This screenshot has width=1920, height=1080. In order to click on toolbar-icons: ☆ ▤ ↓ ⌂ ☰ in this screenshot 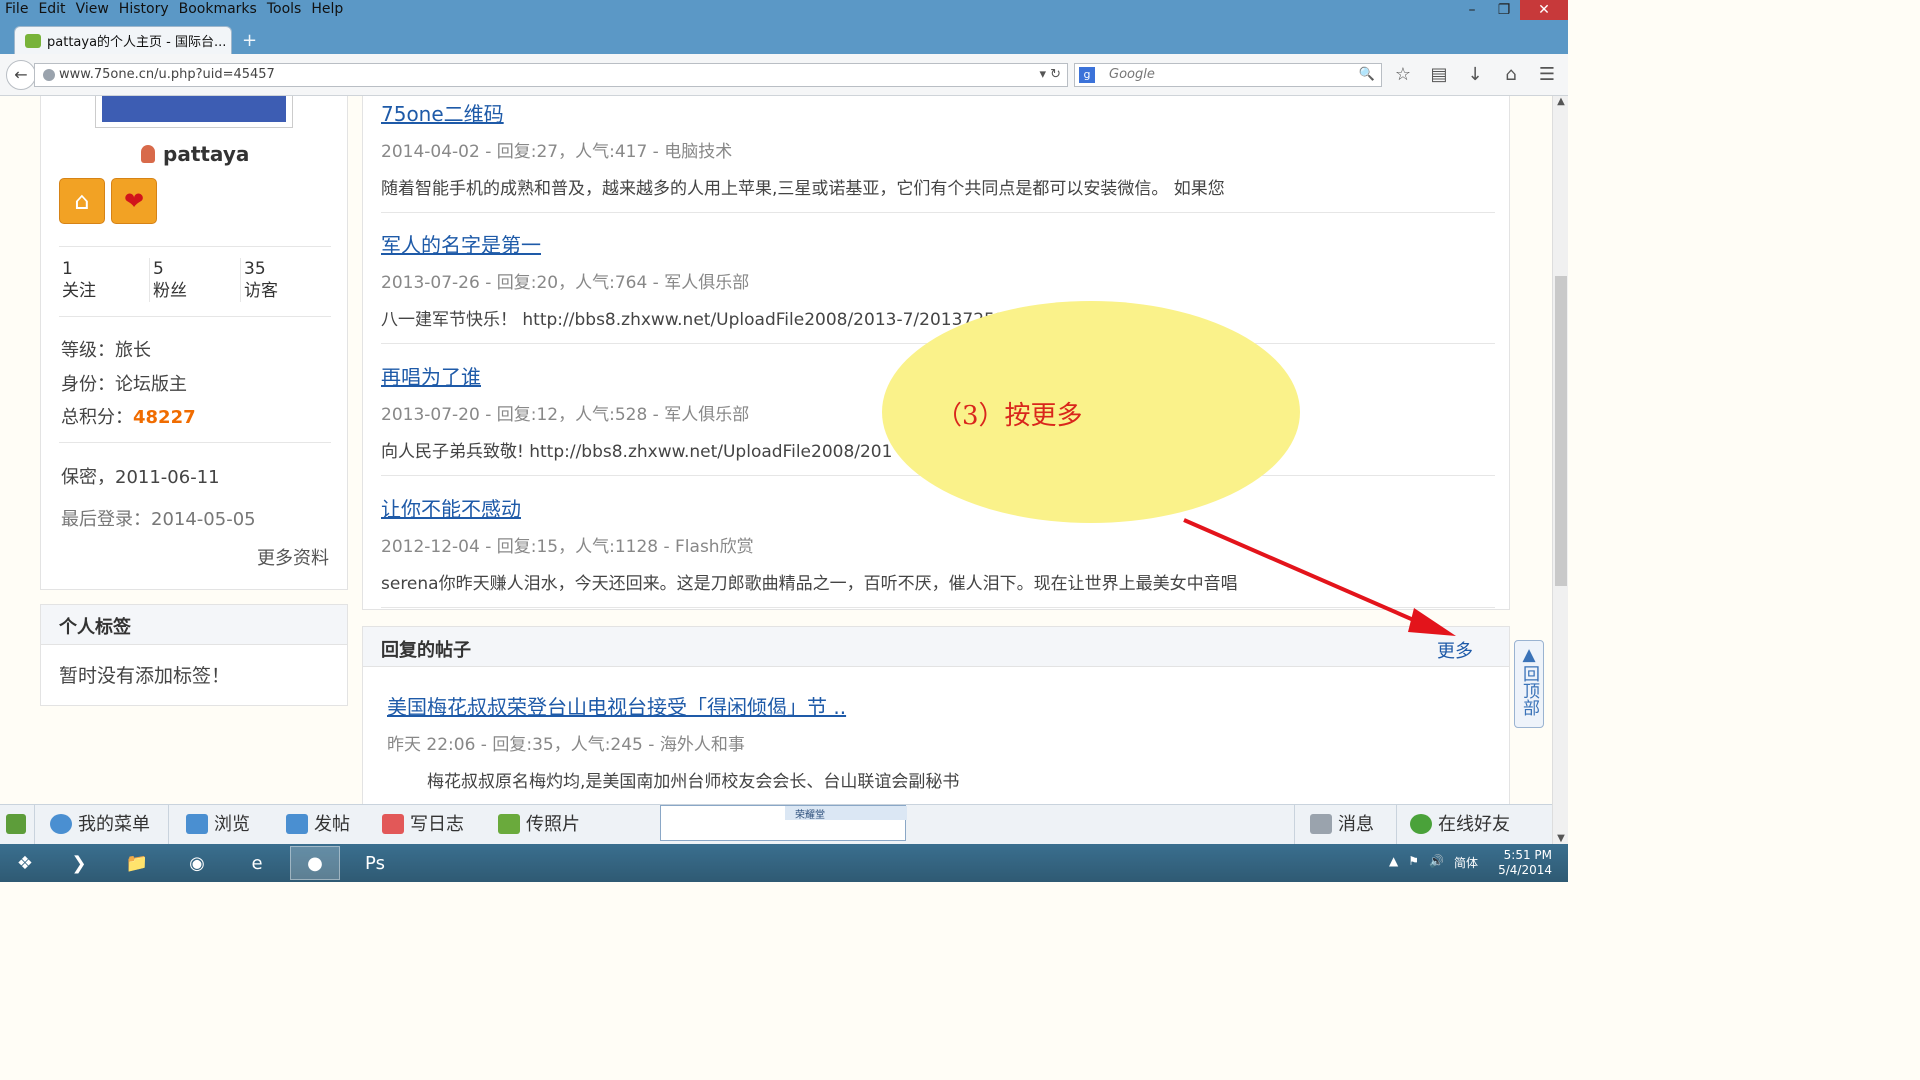, I will do `click(1475, 74)`.